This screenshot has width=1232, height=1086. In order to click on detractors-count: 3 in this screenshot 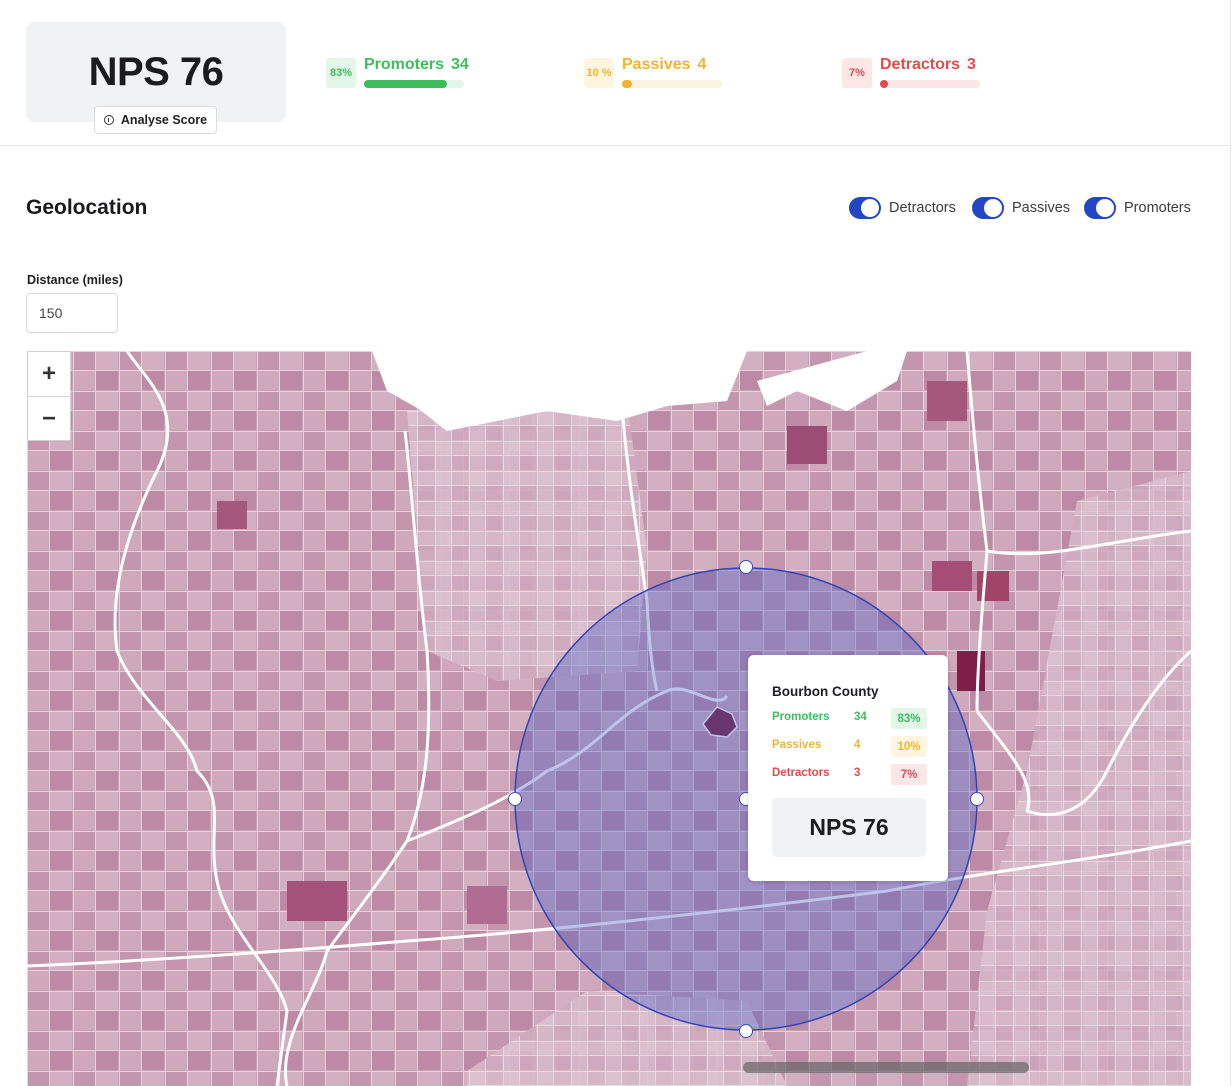, I will do `click(971, 64)`.